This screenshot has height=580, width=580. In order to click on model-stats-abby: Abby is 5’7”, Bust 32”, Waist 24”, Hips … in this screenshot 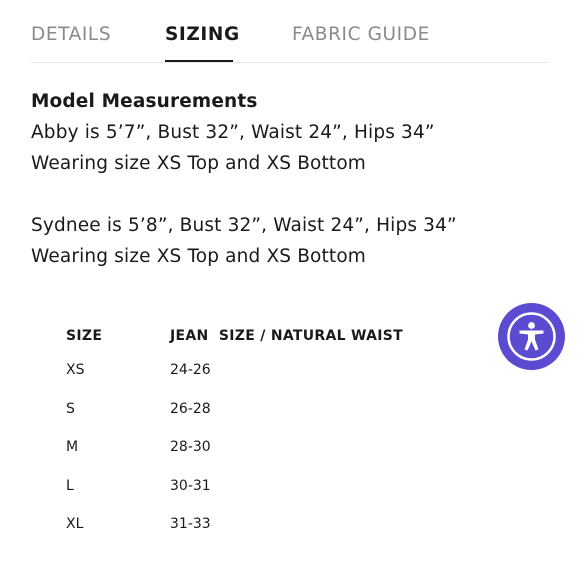, I will do `click(233, 132)`.